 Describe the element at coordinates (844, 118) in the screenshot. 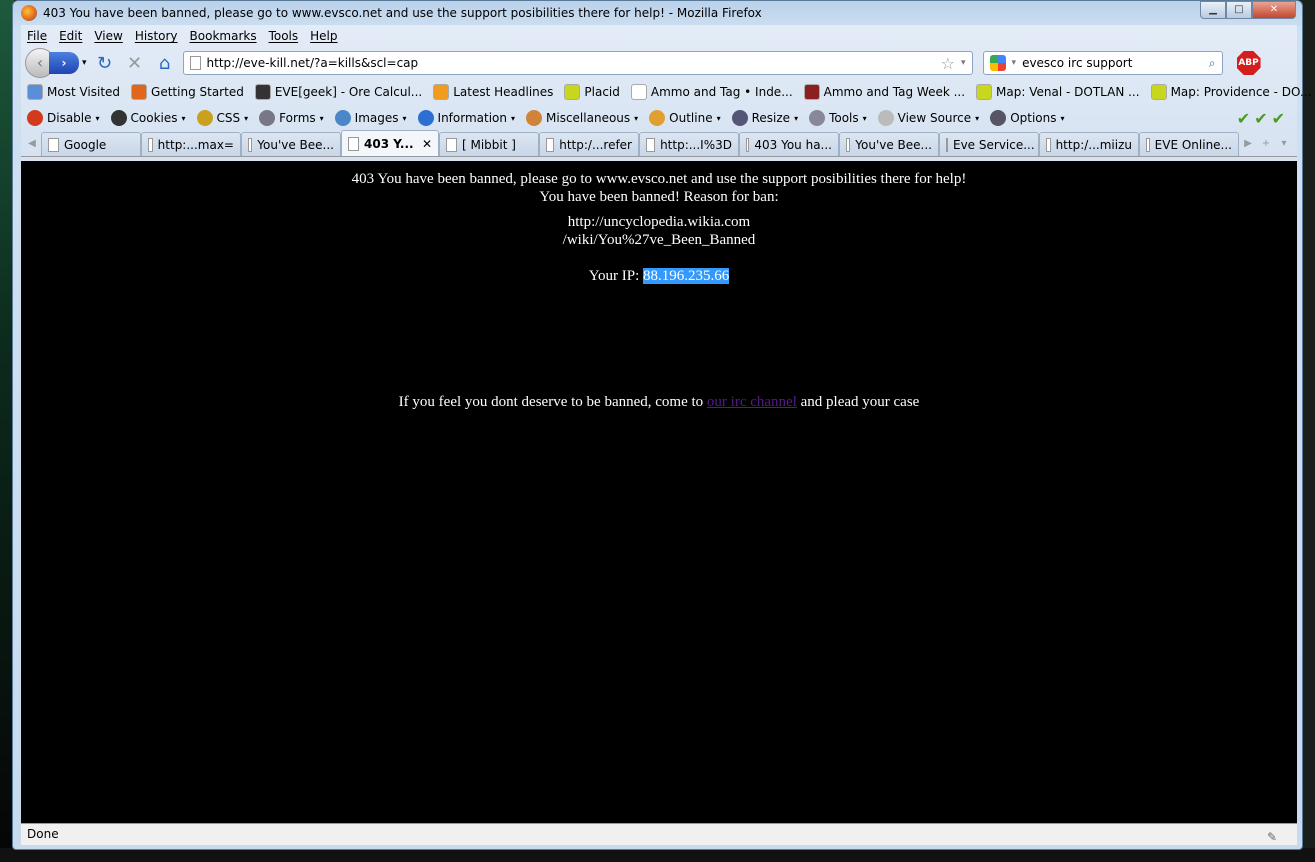

I see `devtool-label: Tools` at that location.